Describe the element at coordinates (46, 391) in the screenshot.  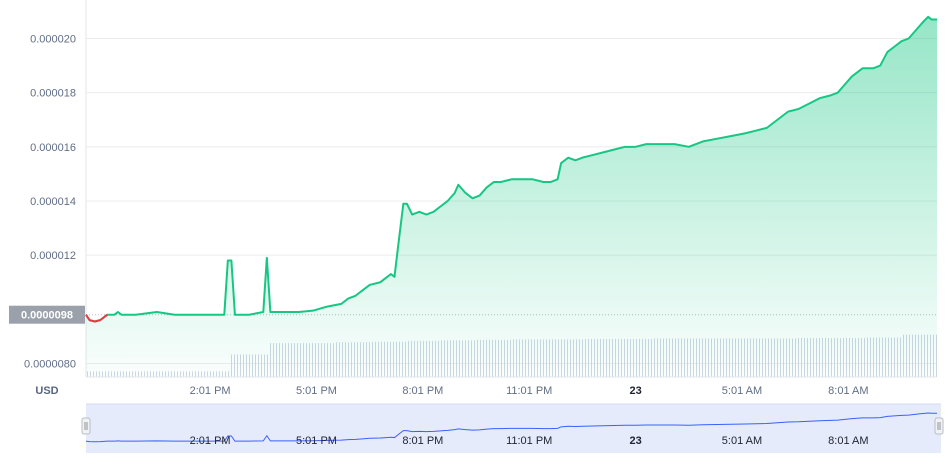
I see `currency-label: USD` at that location.